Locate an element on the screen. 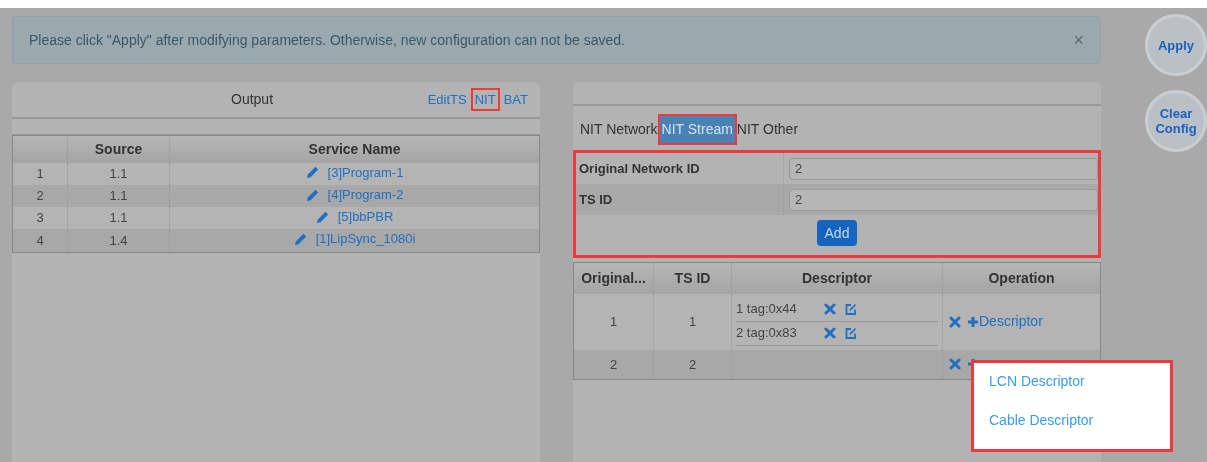 This screenshot has height=462, width=1207. field-label: TS ID is located at coordinates (680, 199).